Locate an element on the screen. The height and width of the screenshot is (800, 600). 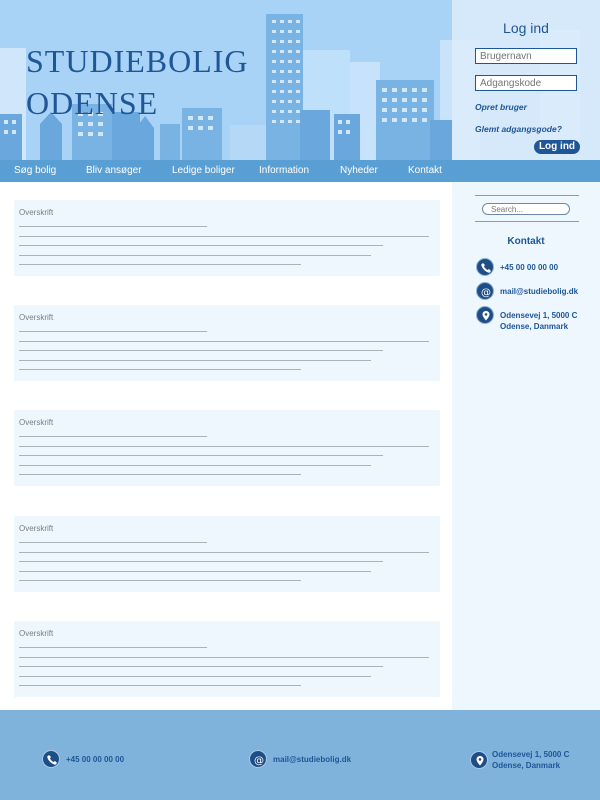
nav-item-soeg-bolig: Søg bolig is located at coordinates (35, 171).